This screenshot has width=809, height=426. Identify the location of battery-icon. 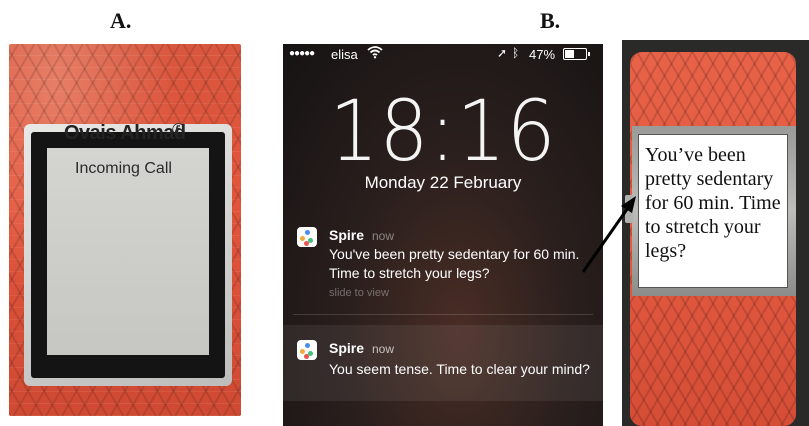
(576, 54).